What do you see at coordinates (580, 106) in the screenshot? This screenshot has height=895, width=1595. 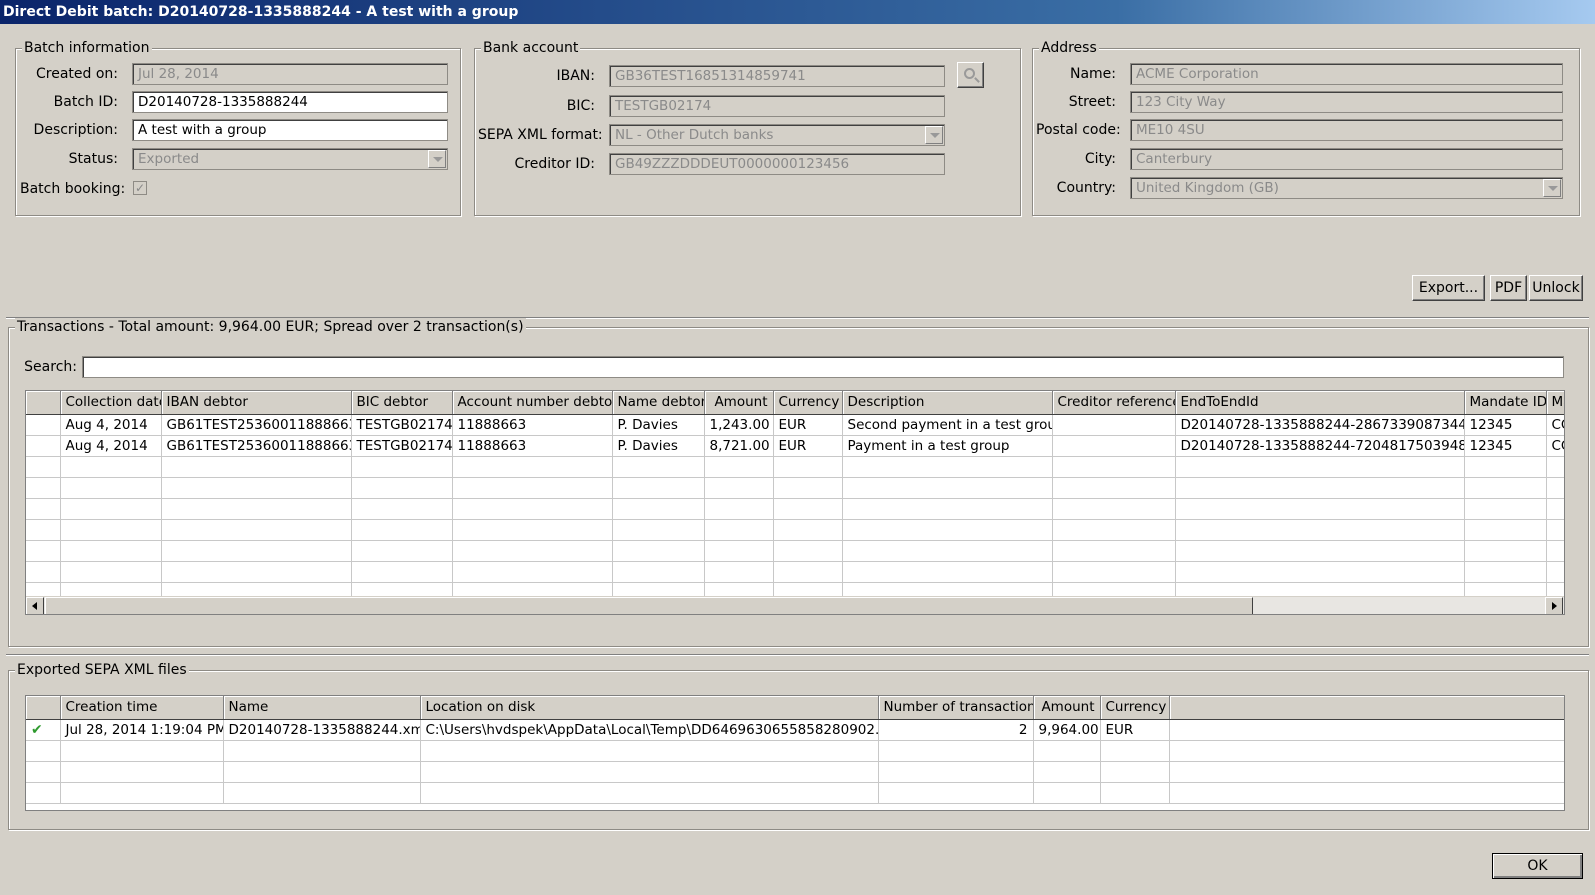 I see `bic-label: BIC:` at bounding box center [580, 106].